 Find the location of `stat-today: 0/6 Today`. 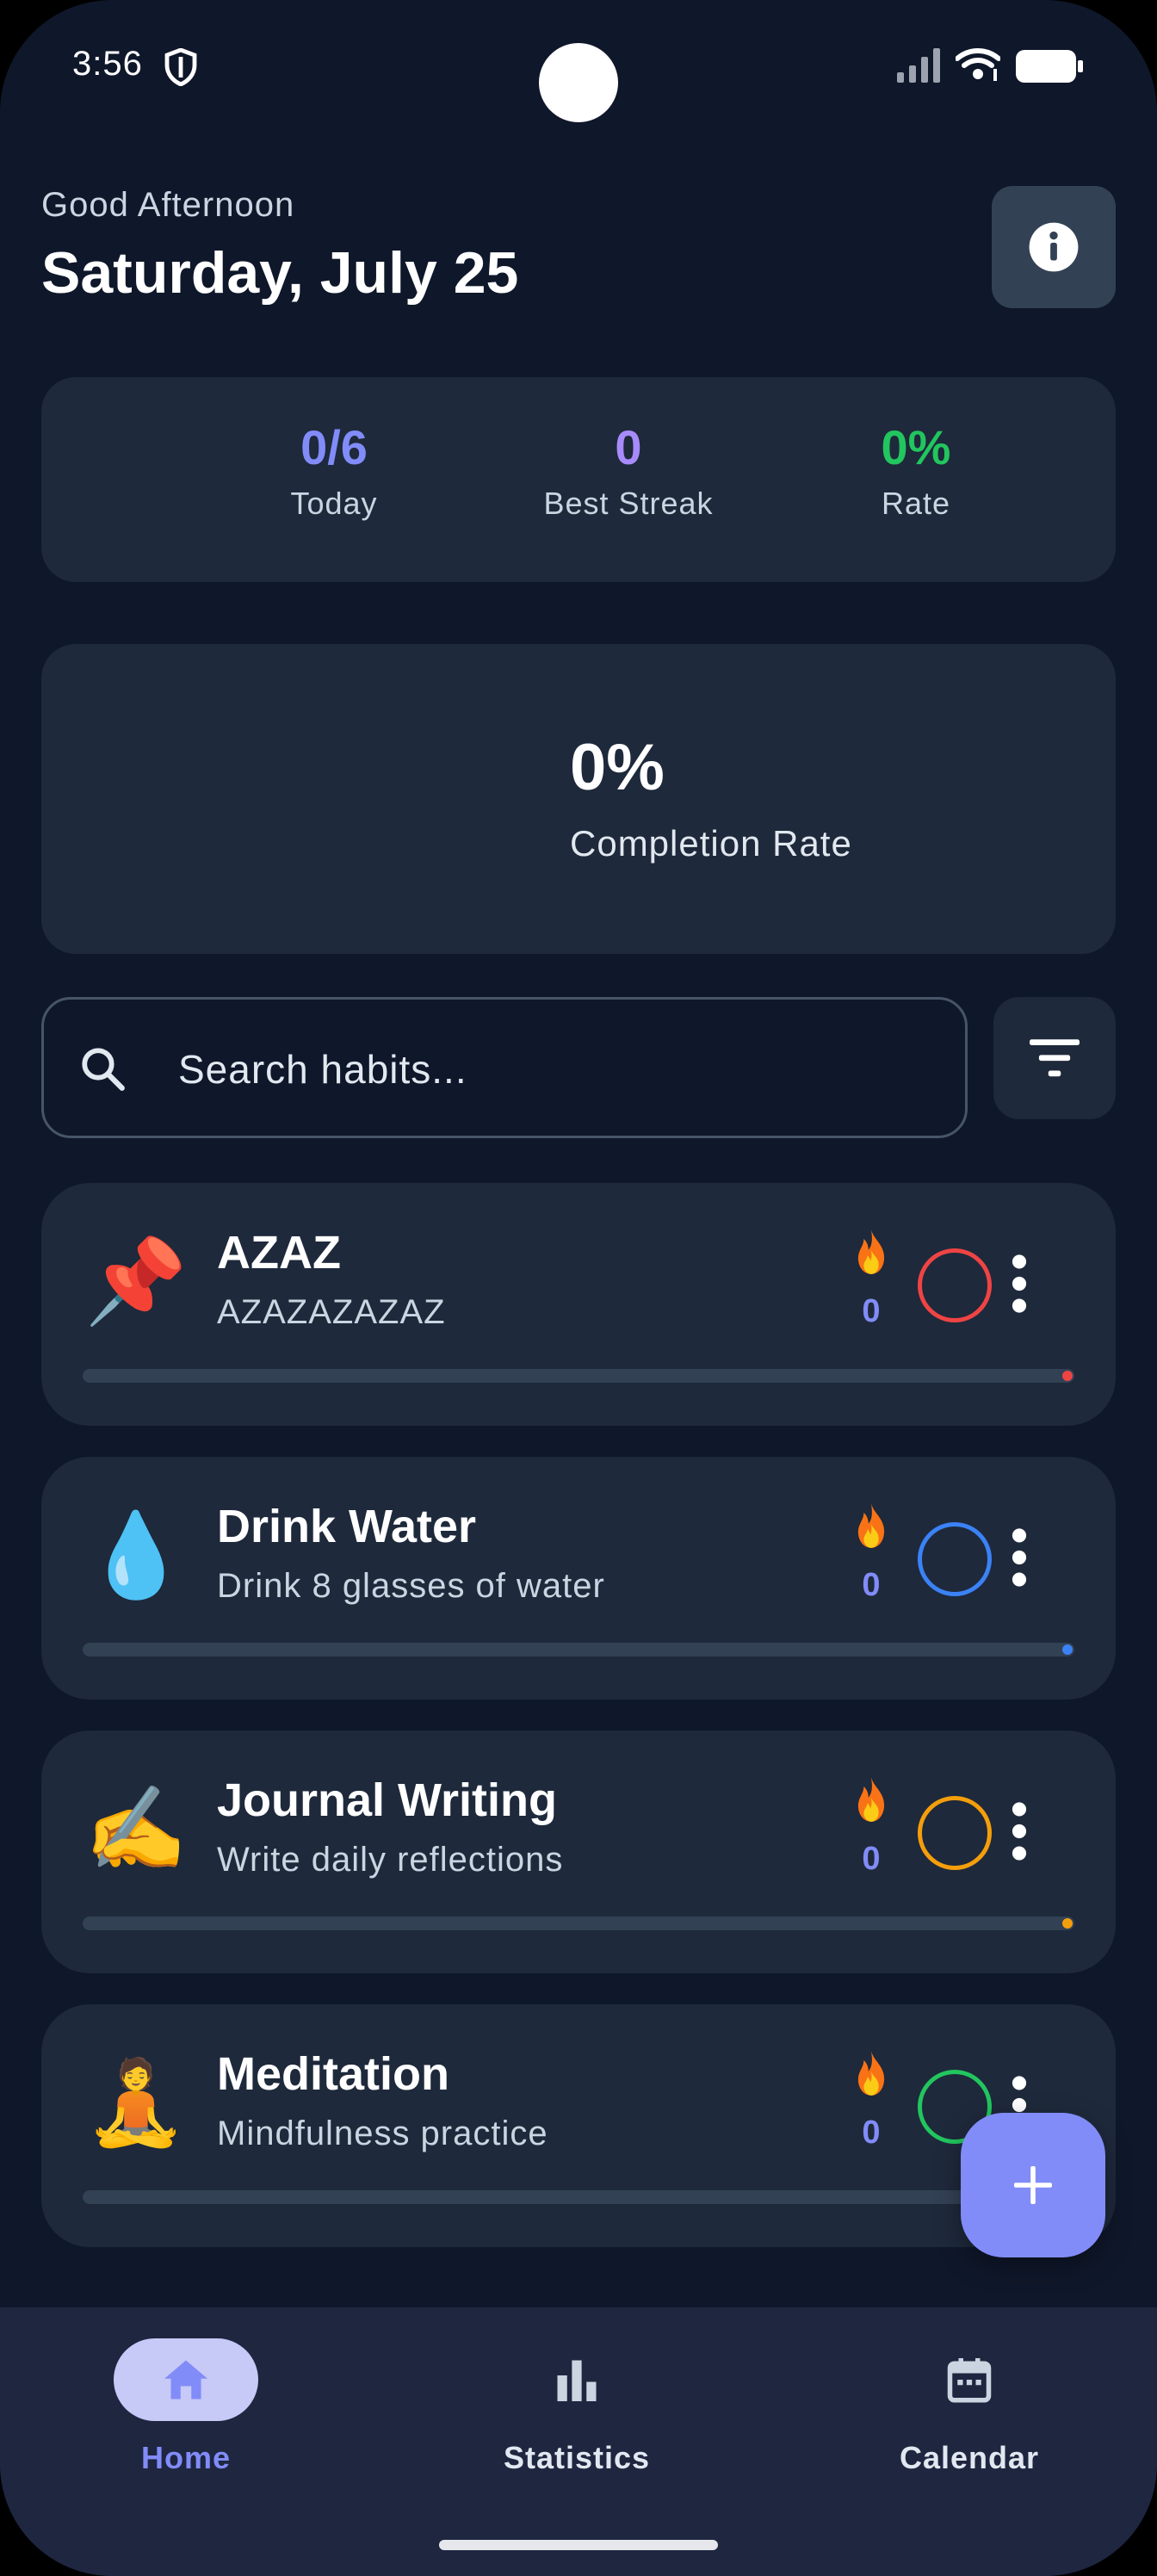

stat-today: 0/6 Today is located at coordinates (334, 471).